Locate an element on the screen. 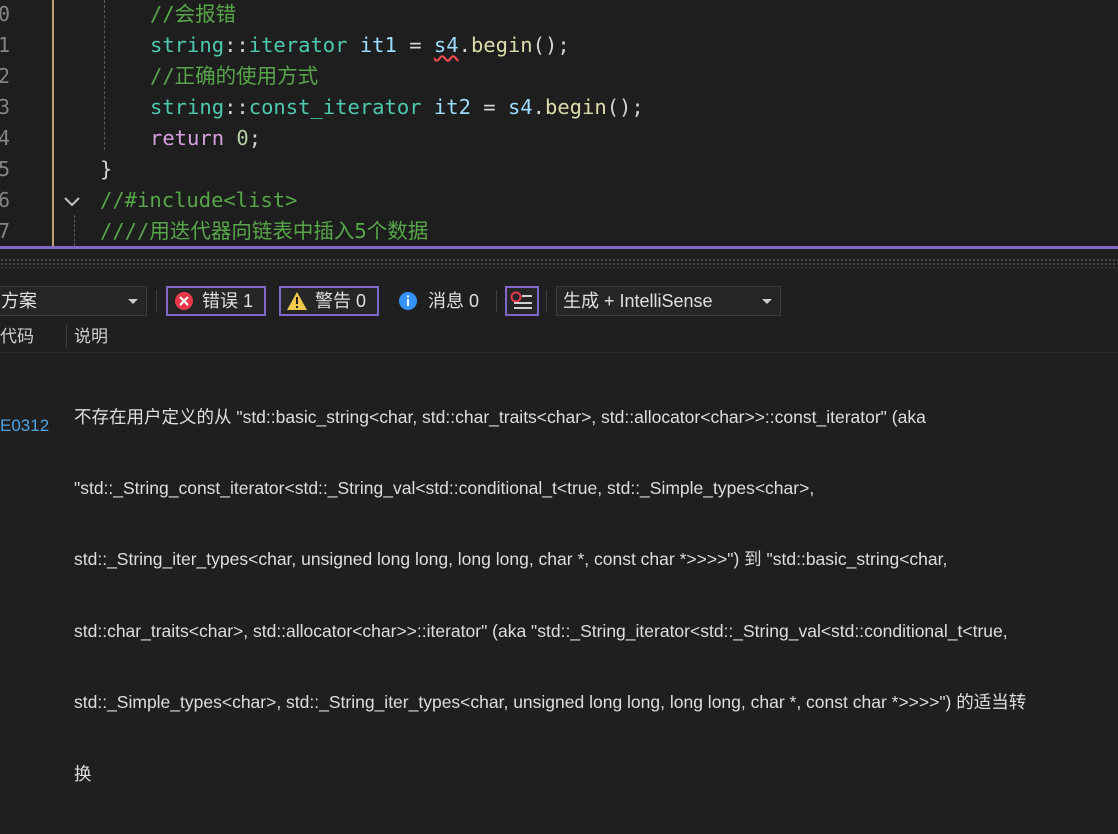 This screenshot has height=834, width=1118. error-icon is located at coordinates (184, 301).